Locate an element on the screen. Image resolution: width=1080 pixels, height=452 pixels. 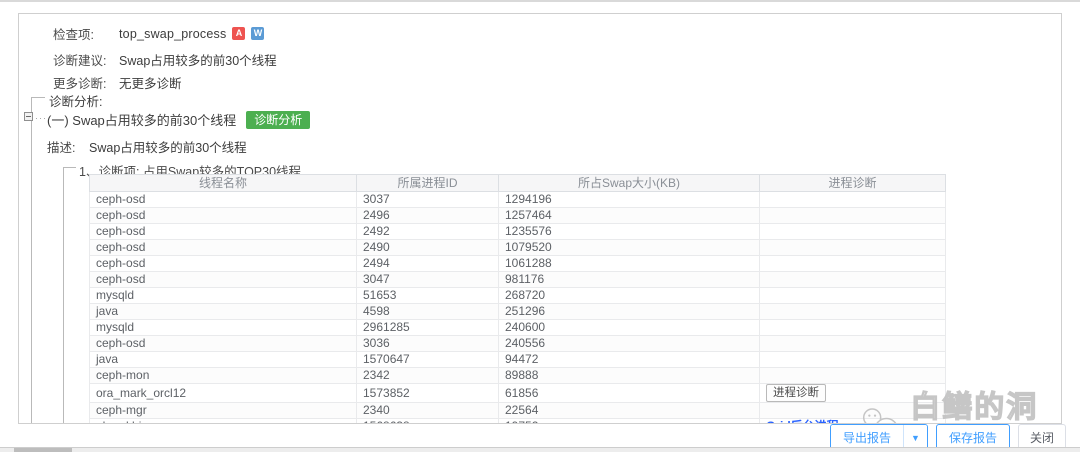
section-title: (一) Swap占用较多的前30个线程 is located at coordinates (142, 120).